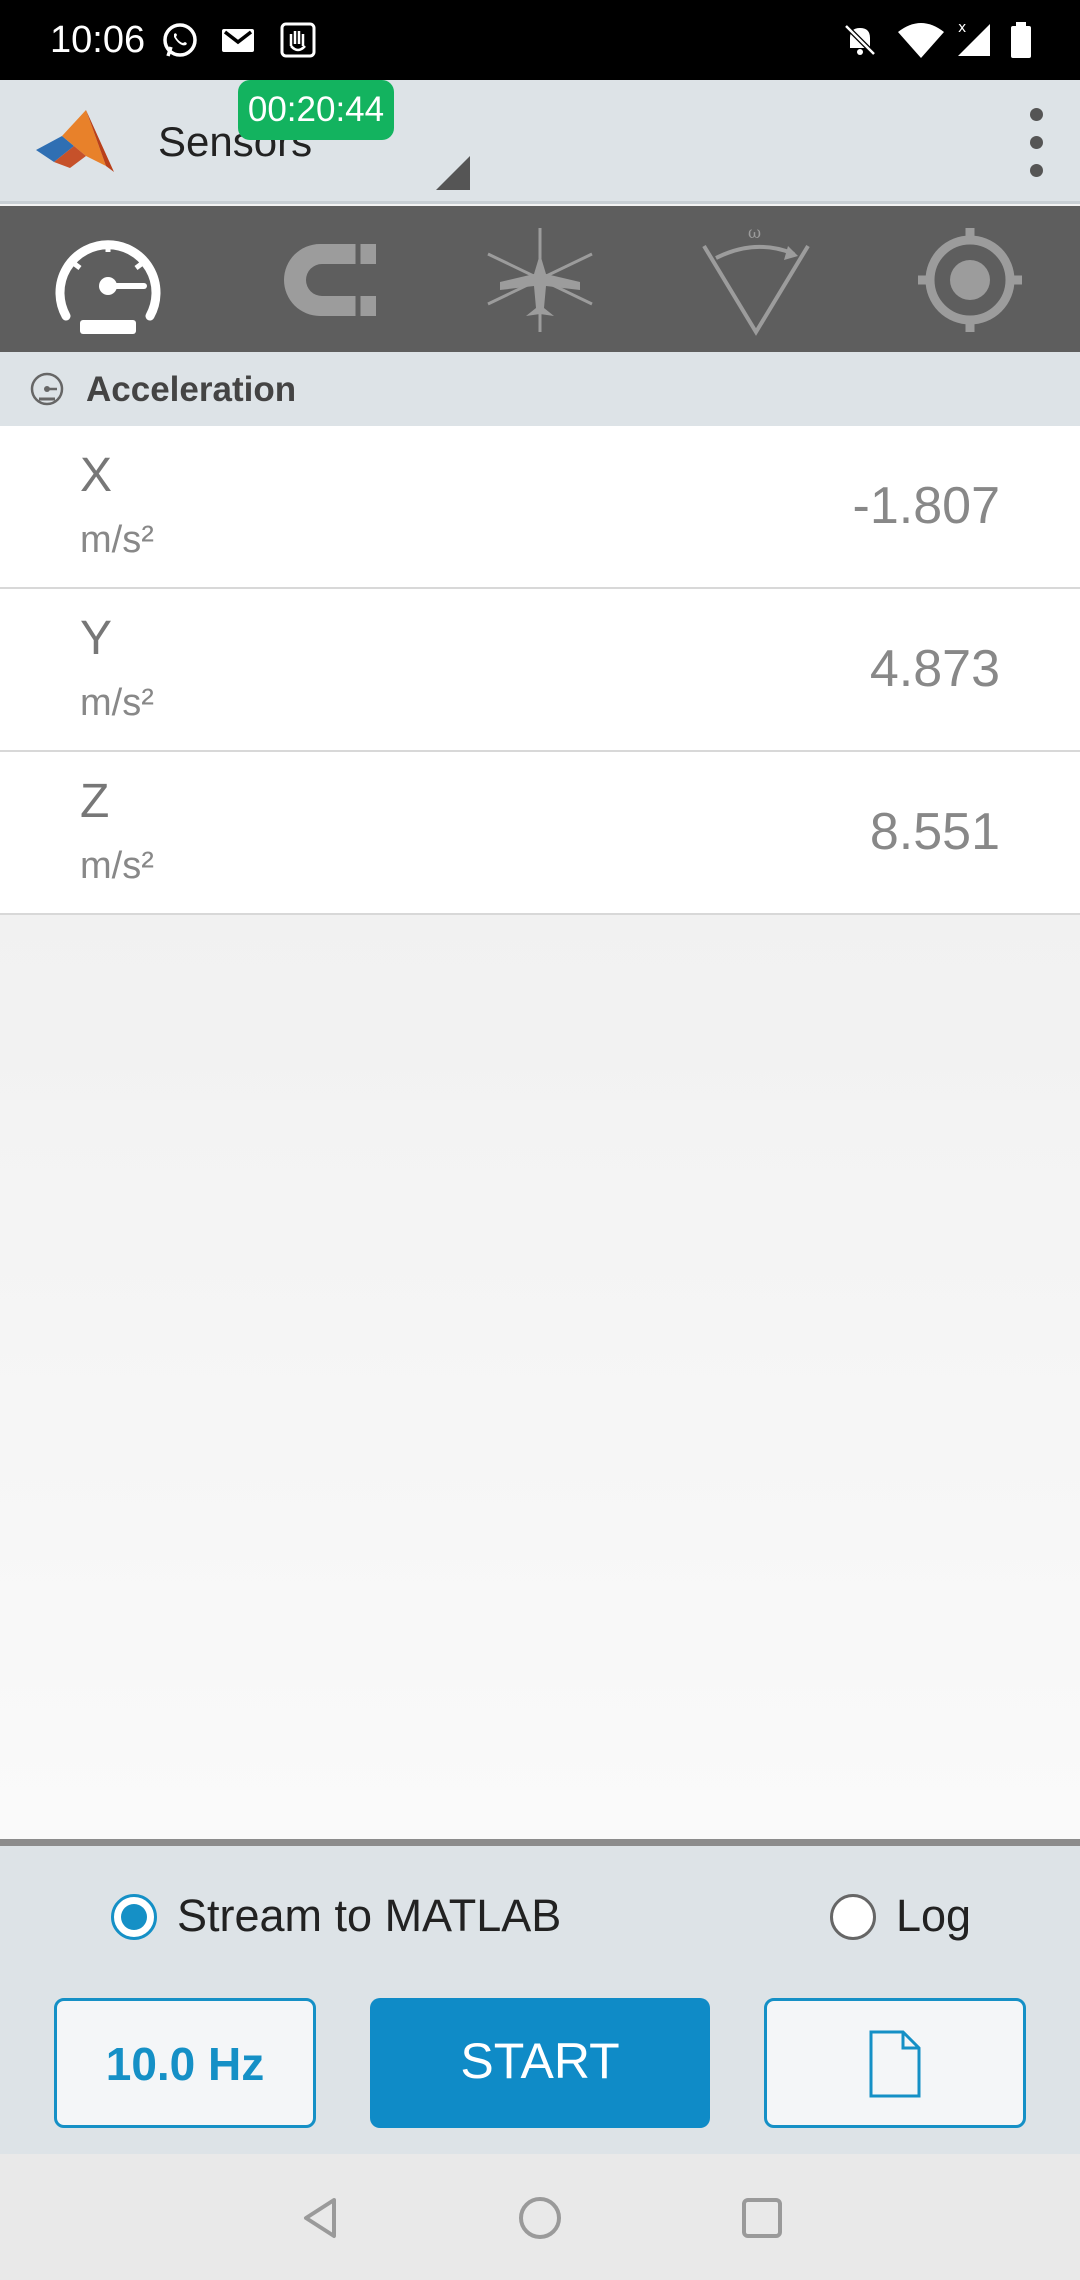 This screenshot has height=2280, width=1080. What do you see at coordinates (369, 1916) in the screenshot?
I see `stream-radio-label: Stream to MATLAB` at bounding box center [369, 1916].